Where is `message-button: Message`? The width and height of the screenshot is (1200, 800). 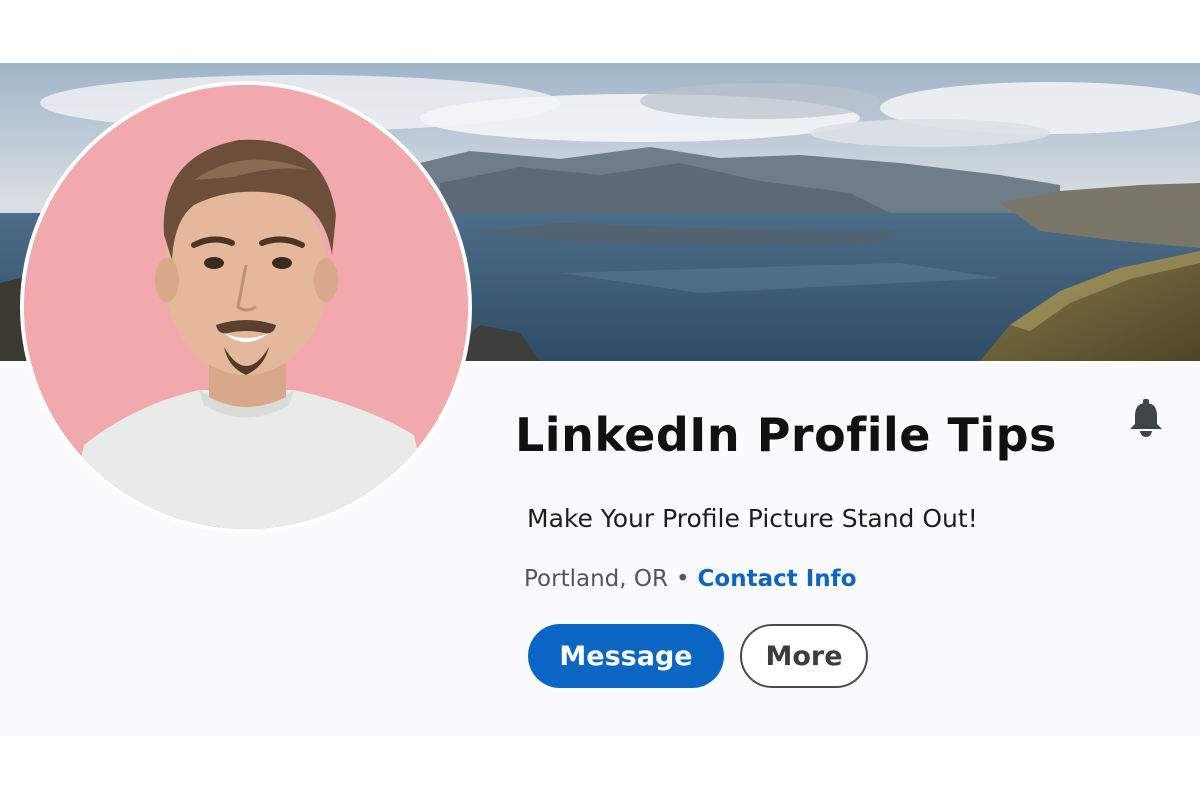 message-button: Message is located at coordinates (626, 656).